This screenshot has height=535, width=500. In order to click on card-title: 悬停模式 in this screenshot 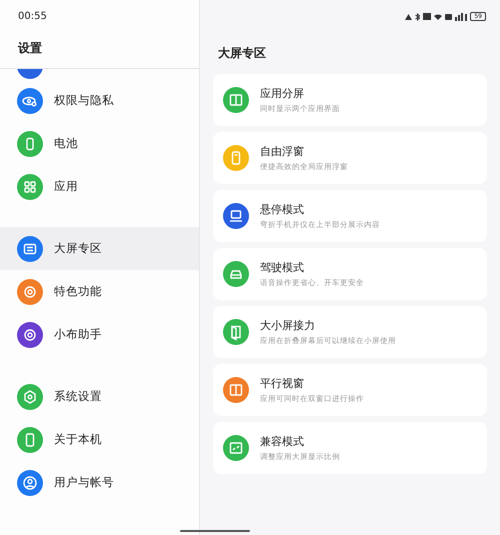, I will do `click(282, 209)`.